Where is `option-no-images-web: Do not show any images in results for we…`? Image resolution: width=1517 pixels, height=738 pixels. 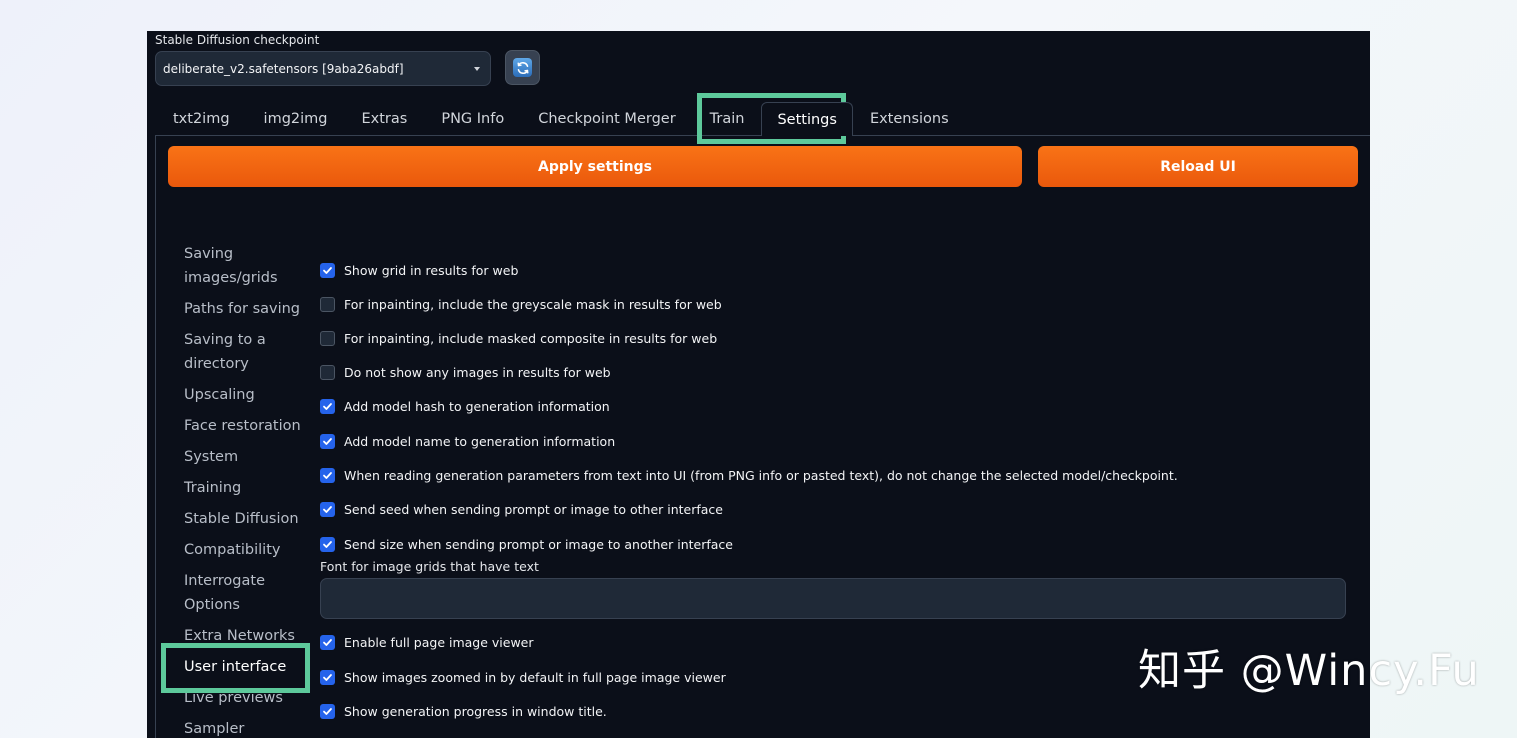 option-no-images-web: Do not show any images in results for we… is located at coordinates (465, 372).